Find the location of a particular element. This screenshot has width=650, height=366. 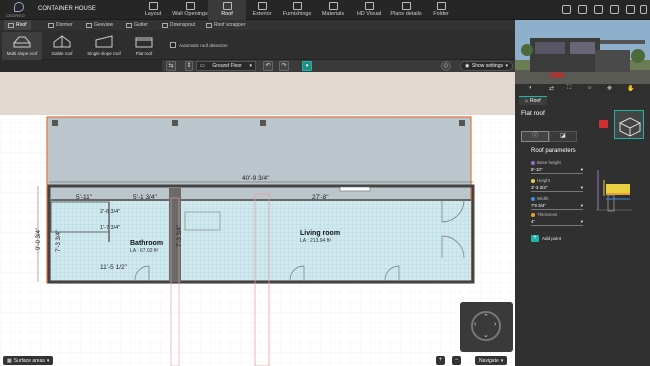

gutter-icon is located at coordinates (129, 25).